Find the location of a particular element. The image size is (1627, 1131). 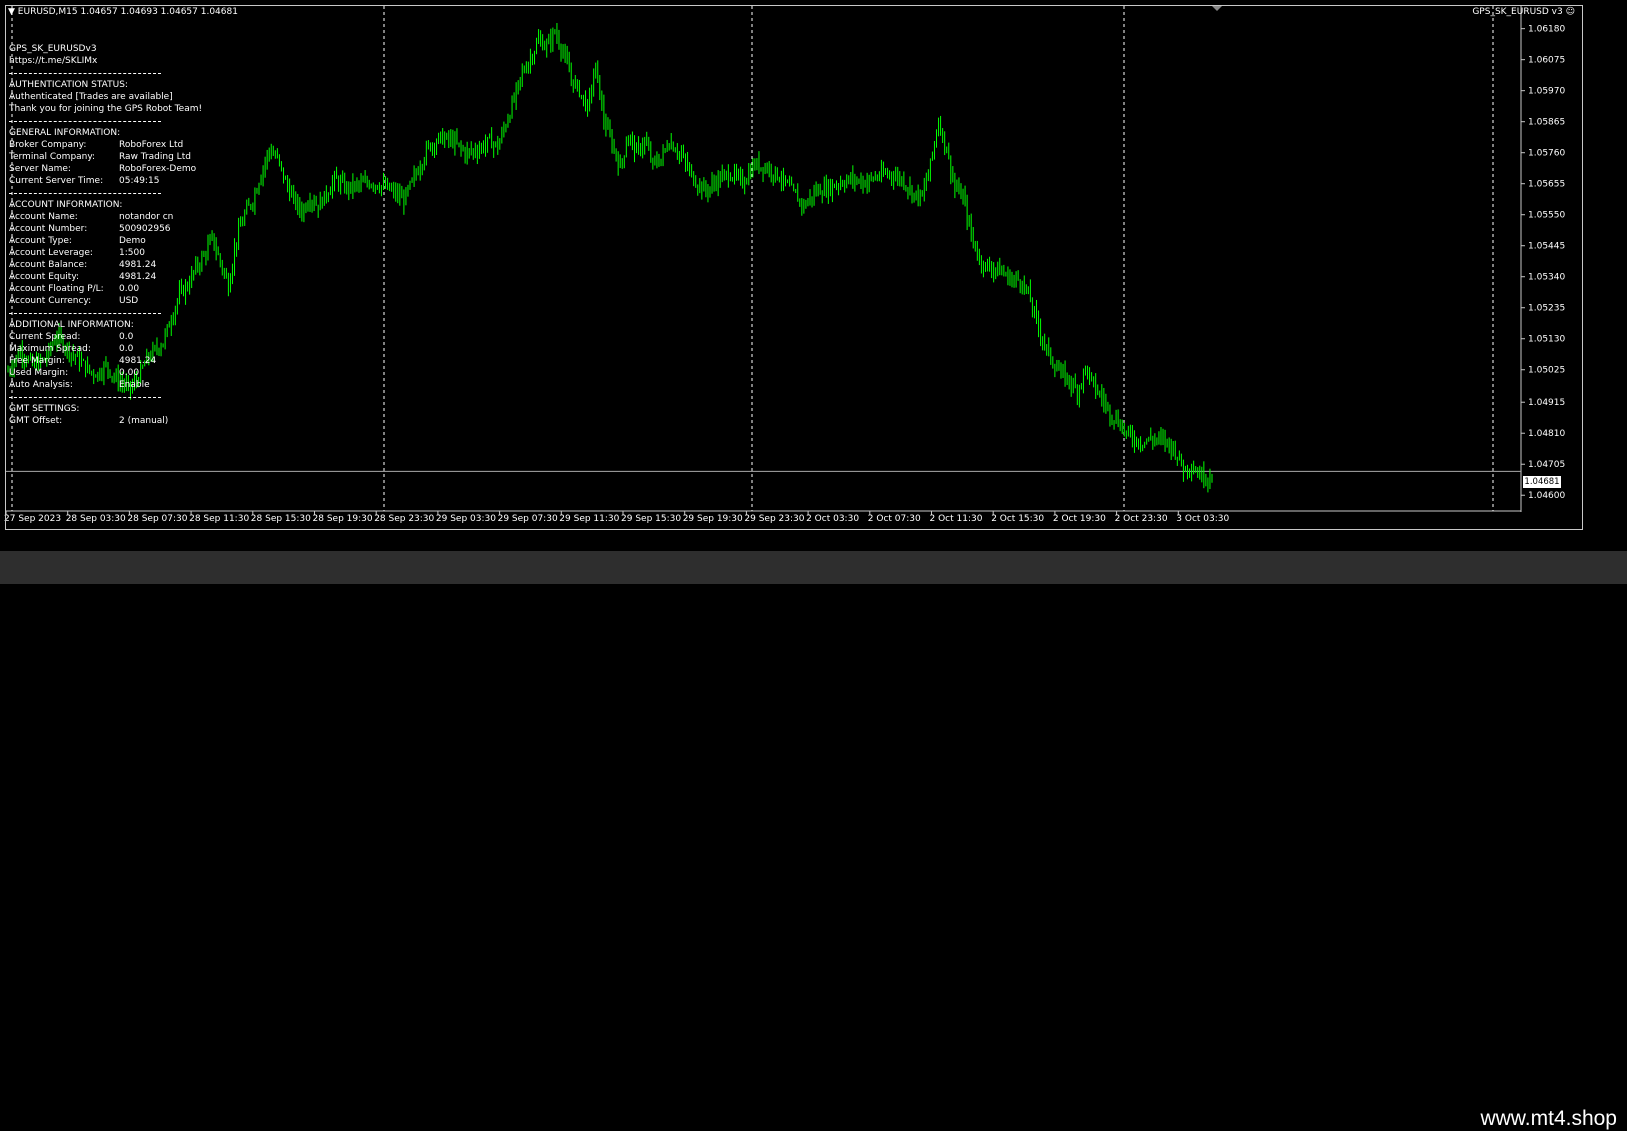

panel-title: GPS_SK_EURUSDv3 is located at coordinates (53, 49).